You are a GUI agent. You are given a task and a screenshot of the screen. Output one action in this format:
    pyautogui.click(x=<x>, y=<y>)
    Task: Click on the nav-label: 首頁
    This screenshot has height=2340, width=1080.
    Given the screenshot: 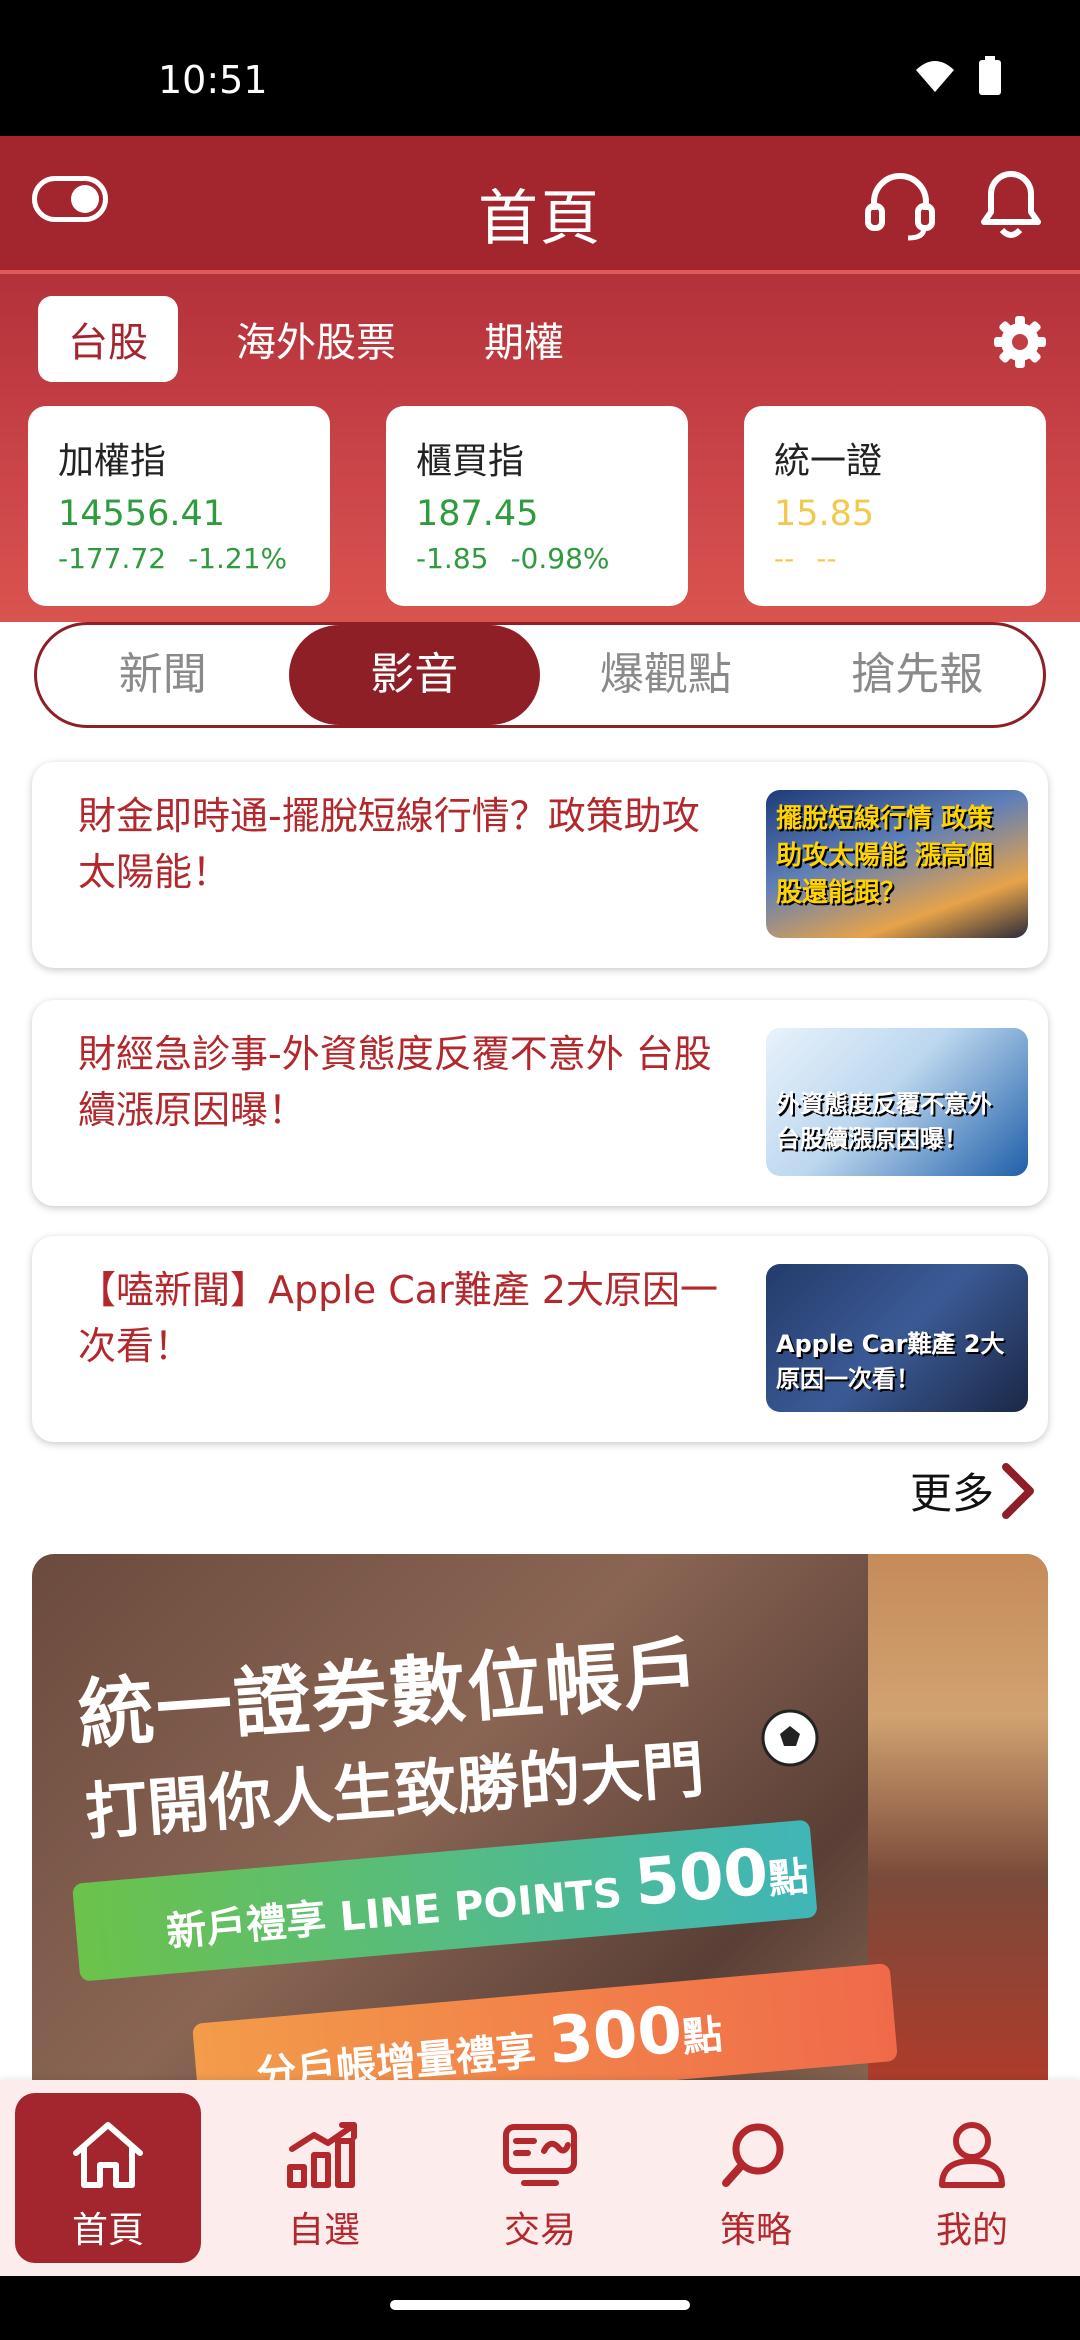 What is the action you would take?
    pyautogui.click(x=107, y=2230)
    